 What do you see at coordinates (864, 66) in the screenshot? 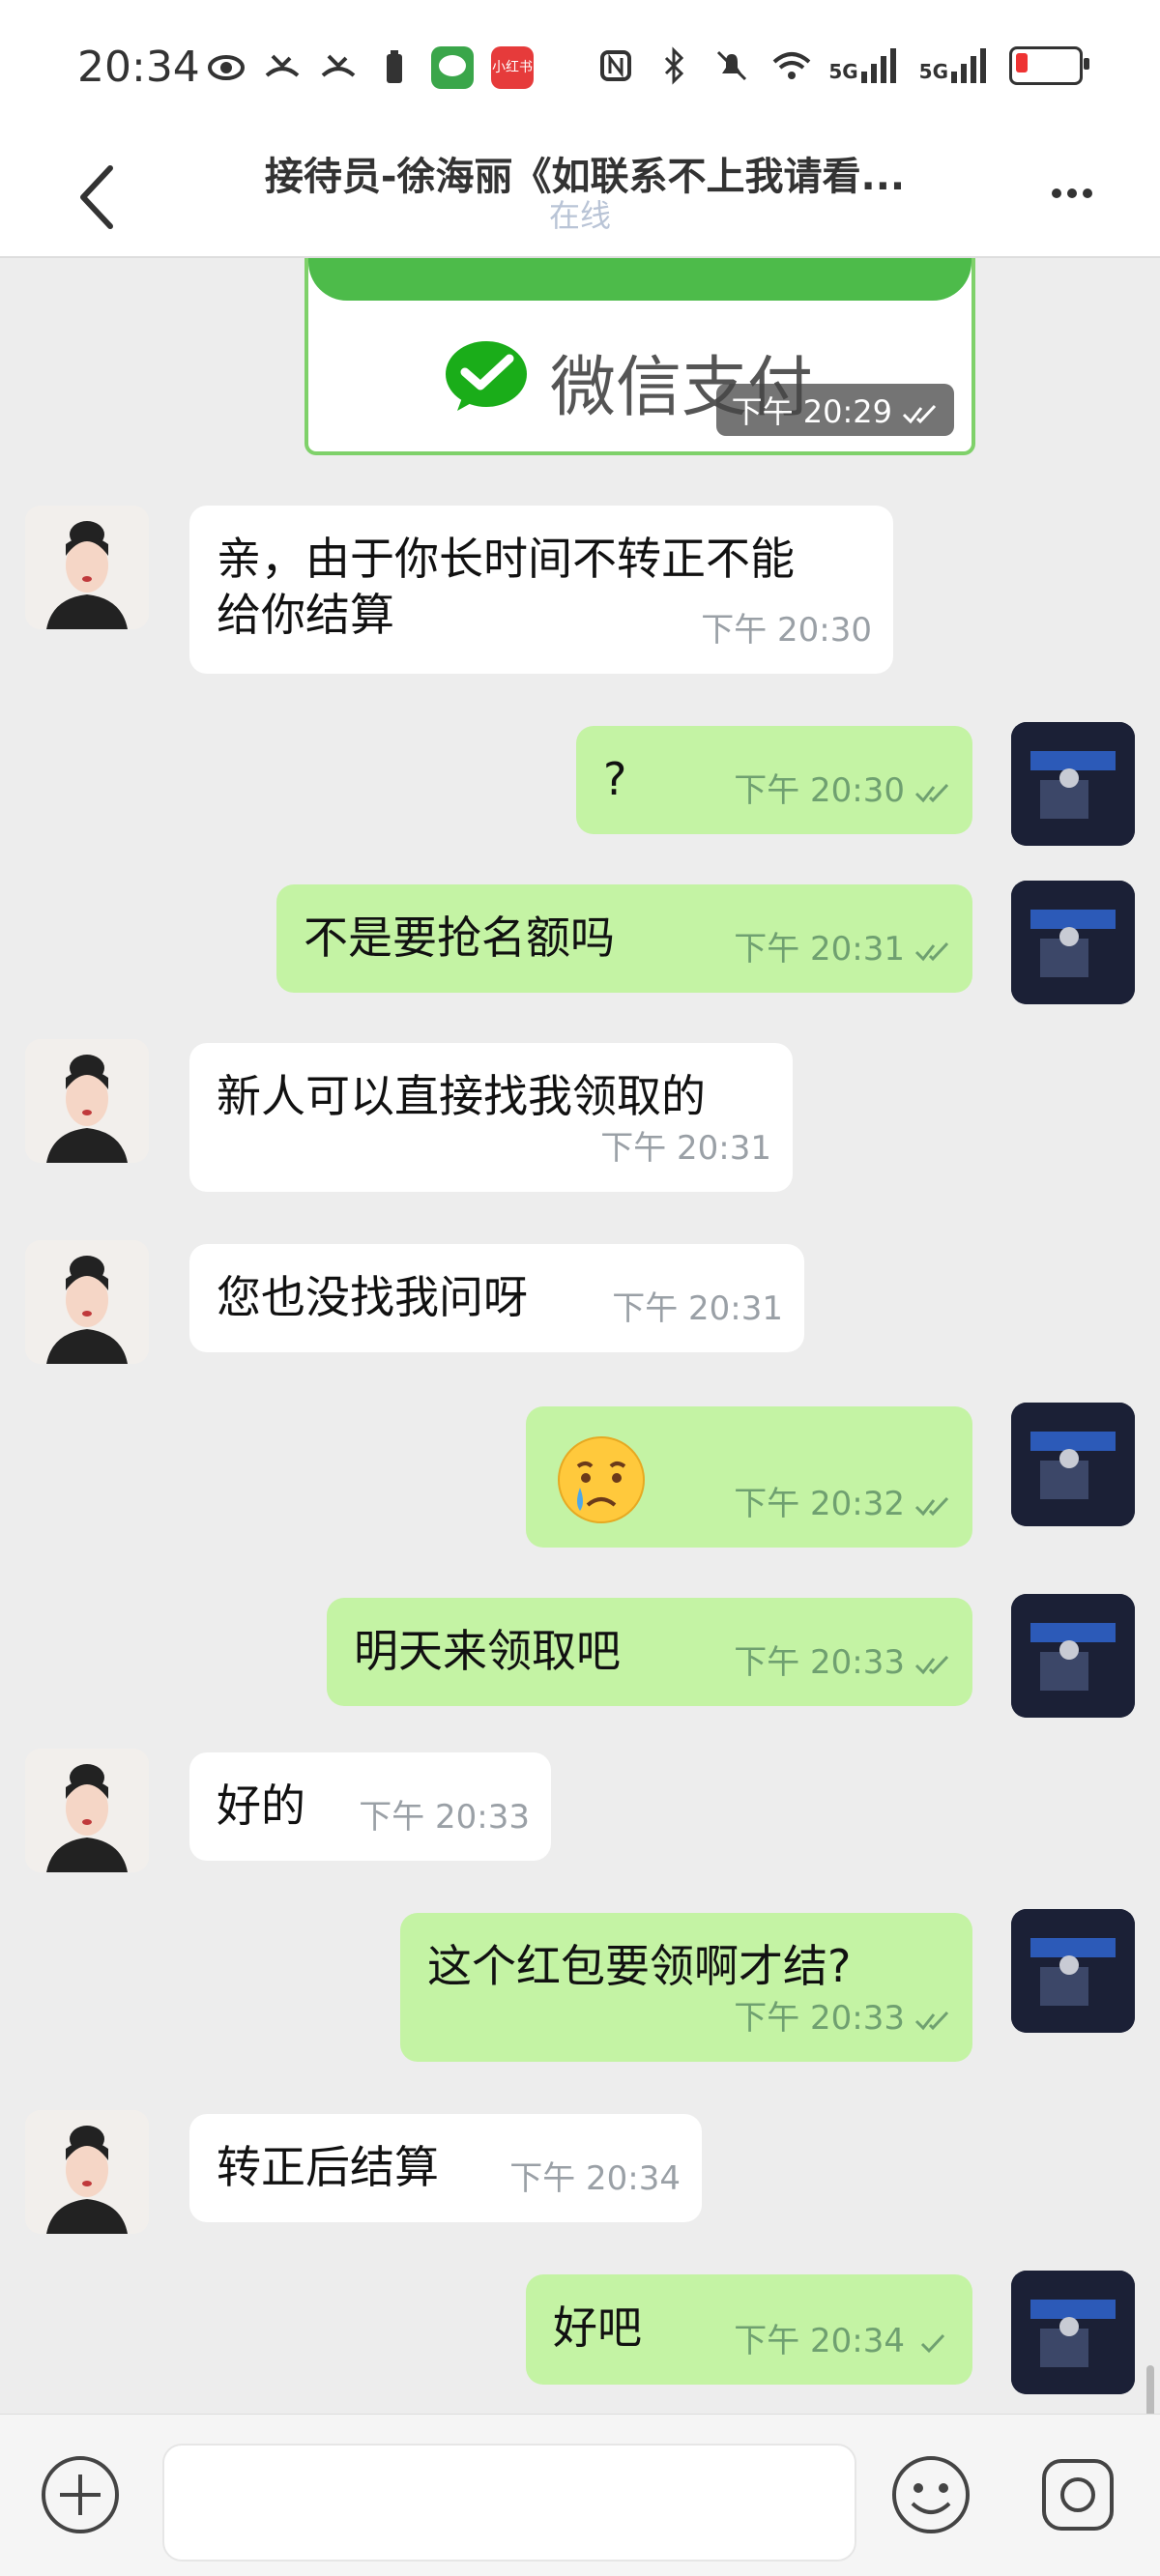
I see `signal-1: 5G` at bounding box center [864, 66].